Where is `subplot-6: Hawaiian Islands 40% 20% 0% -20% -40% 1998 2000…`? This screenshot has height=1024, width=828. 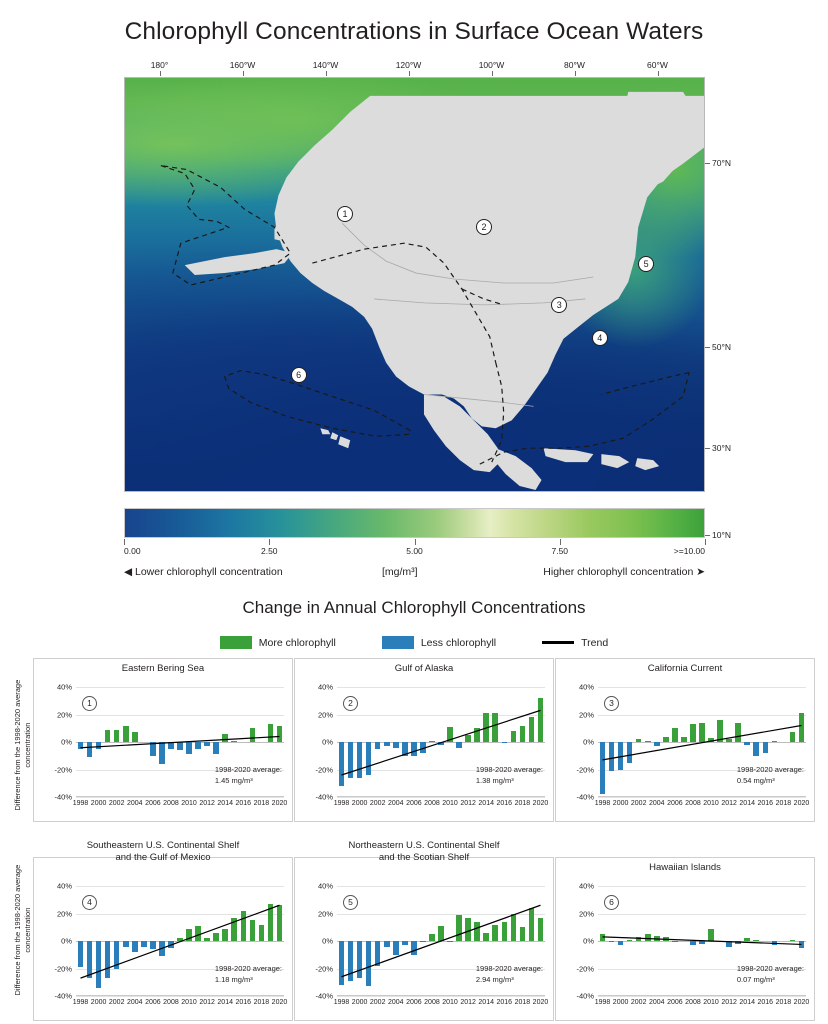 subplot-6: Hawaiian Islands 40% 20% 0% -20% -40% 1998 2000… is located at coordinates (685, 939).